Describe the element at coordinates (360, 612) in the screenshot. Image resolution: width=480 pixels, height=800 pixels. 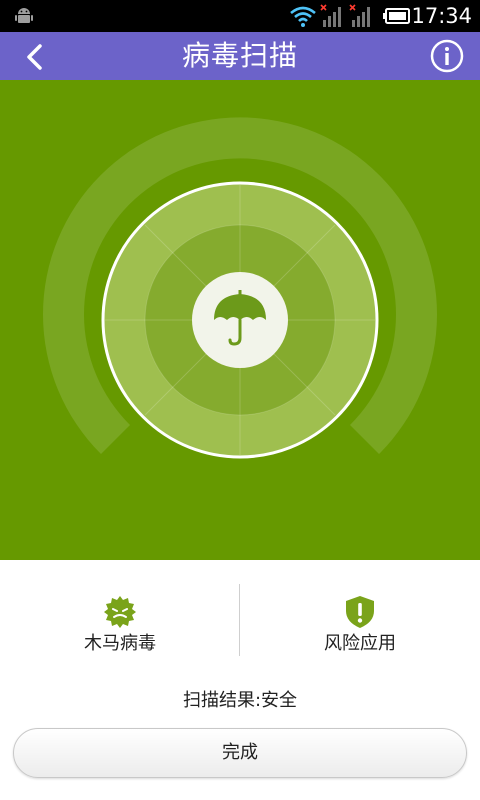
I see `shield-alert-icon` at that location.